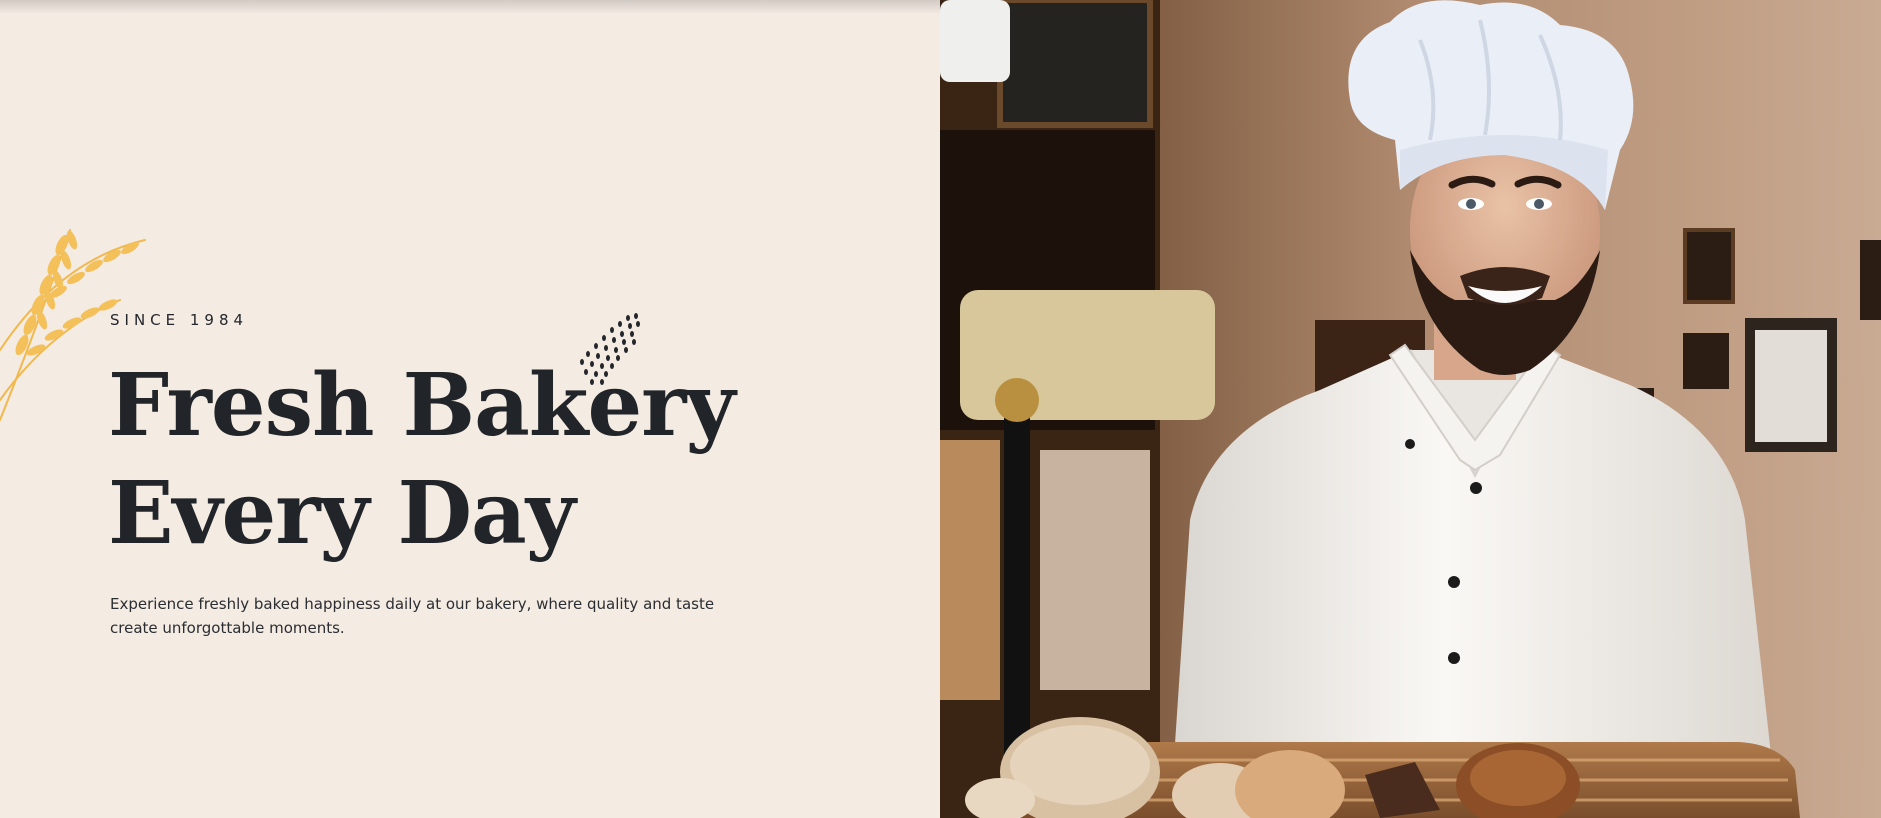 The height and width of the screenshot is (818, 1881). What do you see at coordinates (179, 320) in the screenshot?
I see `eyebrow-since: SINCE 1984` at bounding box center [179, 320].